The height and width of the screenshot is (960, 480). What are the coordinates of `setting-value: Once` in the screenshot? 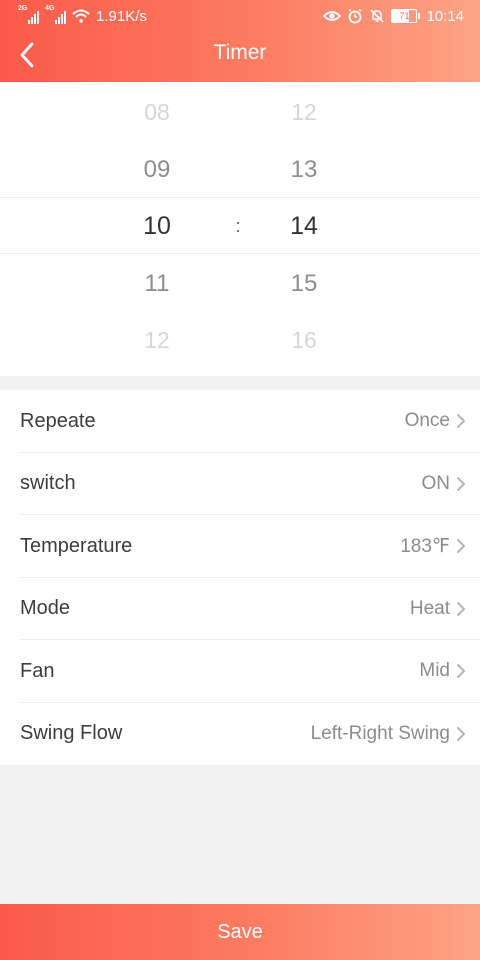 It's located at (427, 421).